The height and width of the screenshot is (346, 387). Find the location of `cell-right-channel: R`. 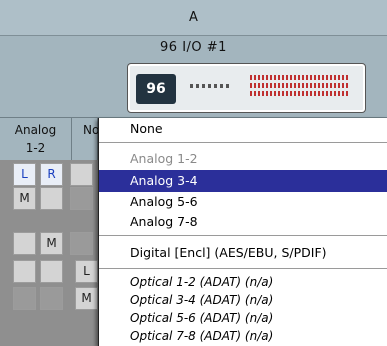

cell-right-channel: R is located at coordinates (51, 174).